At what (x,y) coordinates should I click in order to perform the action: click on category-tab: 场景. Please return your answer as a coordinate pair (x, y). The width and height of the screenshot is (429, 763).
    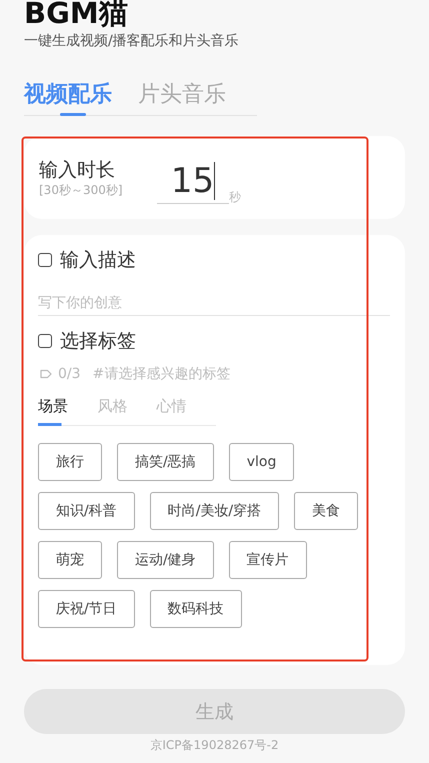
    Looking at the image, I should click on (68, 411).